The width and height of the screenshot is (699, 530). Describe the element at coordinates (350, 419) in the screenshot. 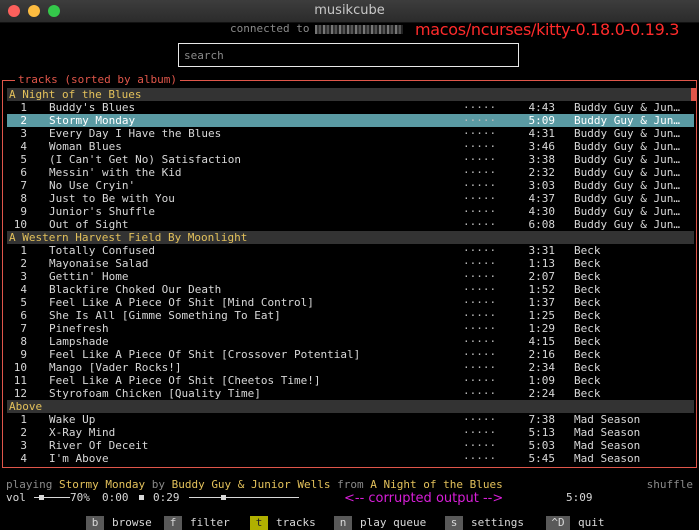

I see `track-row: 1 Wake Up ····· 7:38 Mad Season` at that location.